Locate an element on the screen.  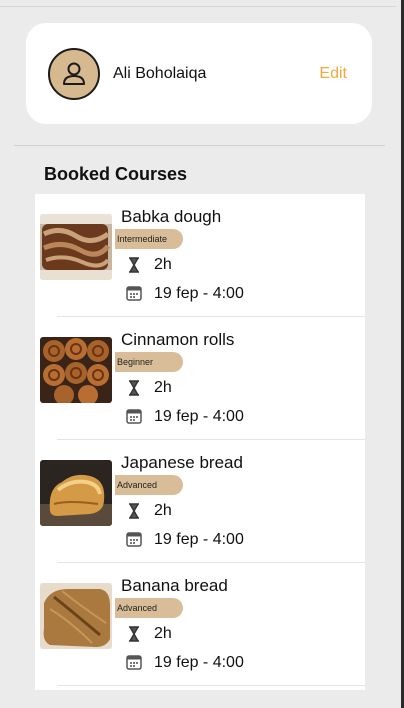
course-item: Japanese bread Advanced 2h 19 fep - 4:00 is located at coordinates (200, 501).